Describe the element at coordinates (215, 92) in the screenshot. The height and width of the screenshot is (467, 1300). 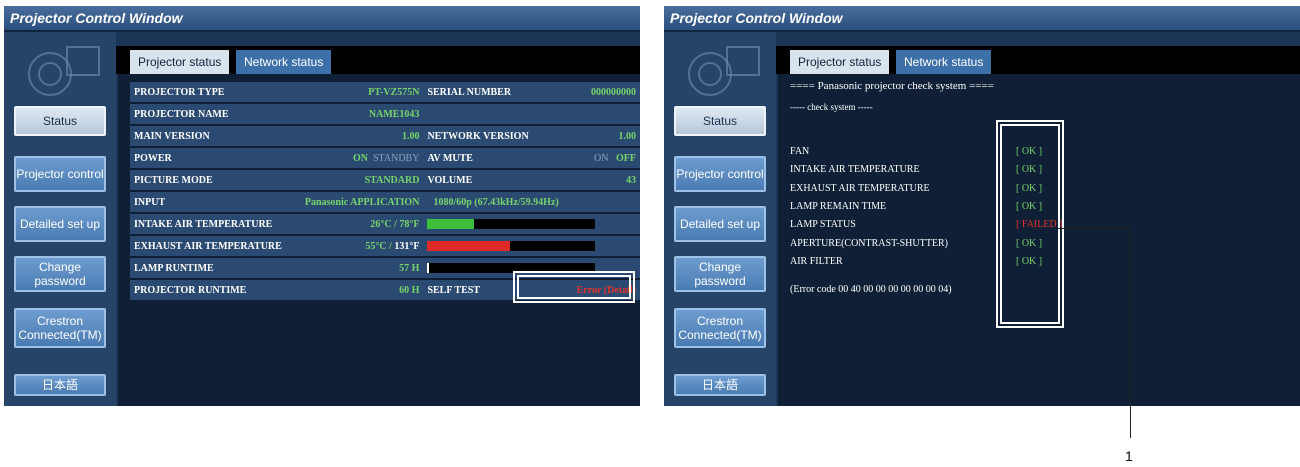
I see `row-label: PROJECTOR TYPE` at that location.